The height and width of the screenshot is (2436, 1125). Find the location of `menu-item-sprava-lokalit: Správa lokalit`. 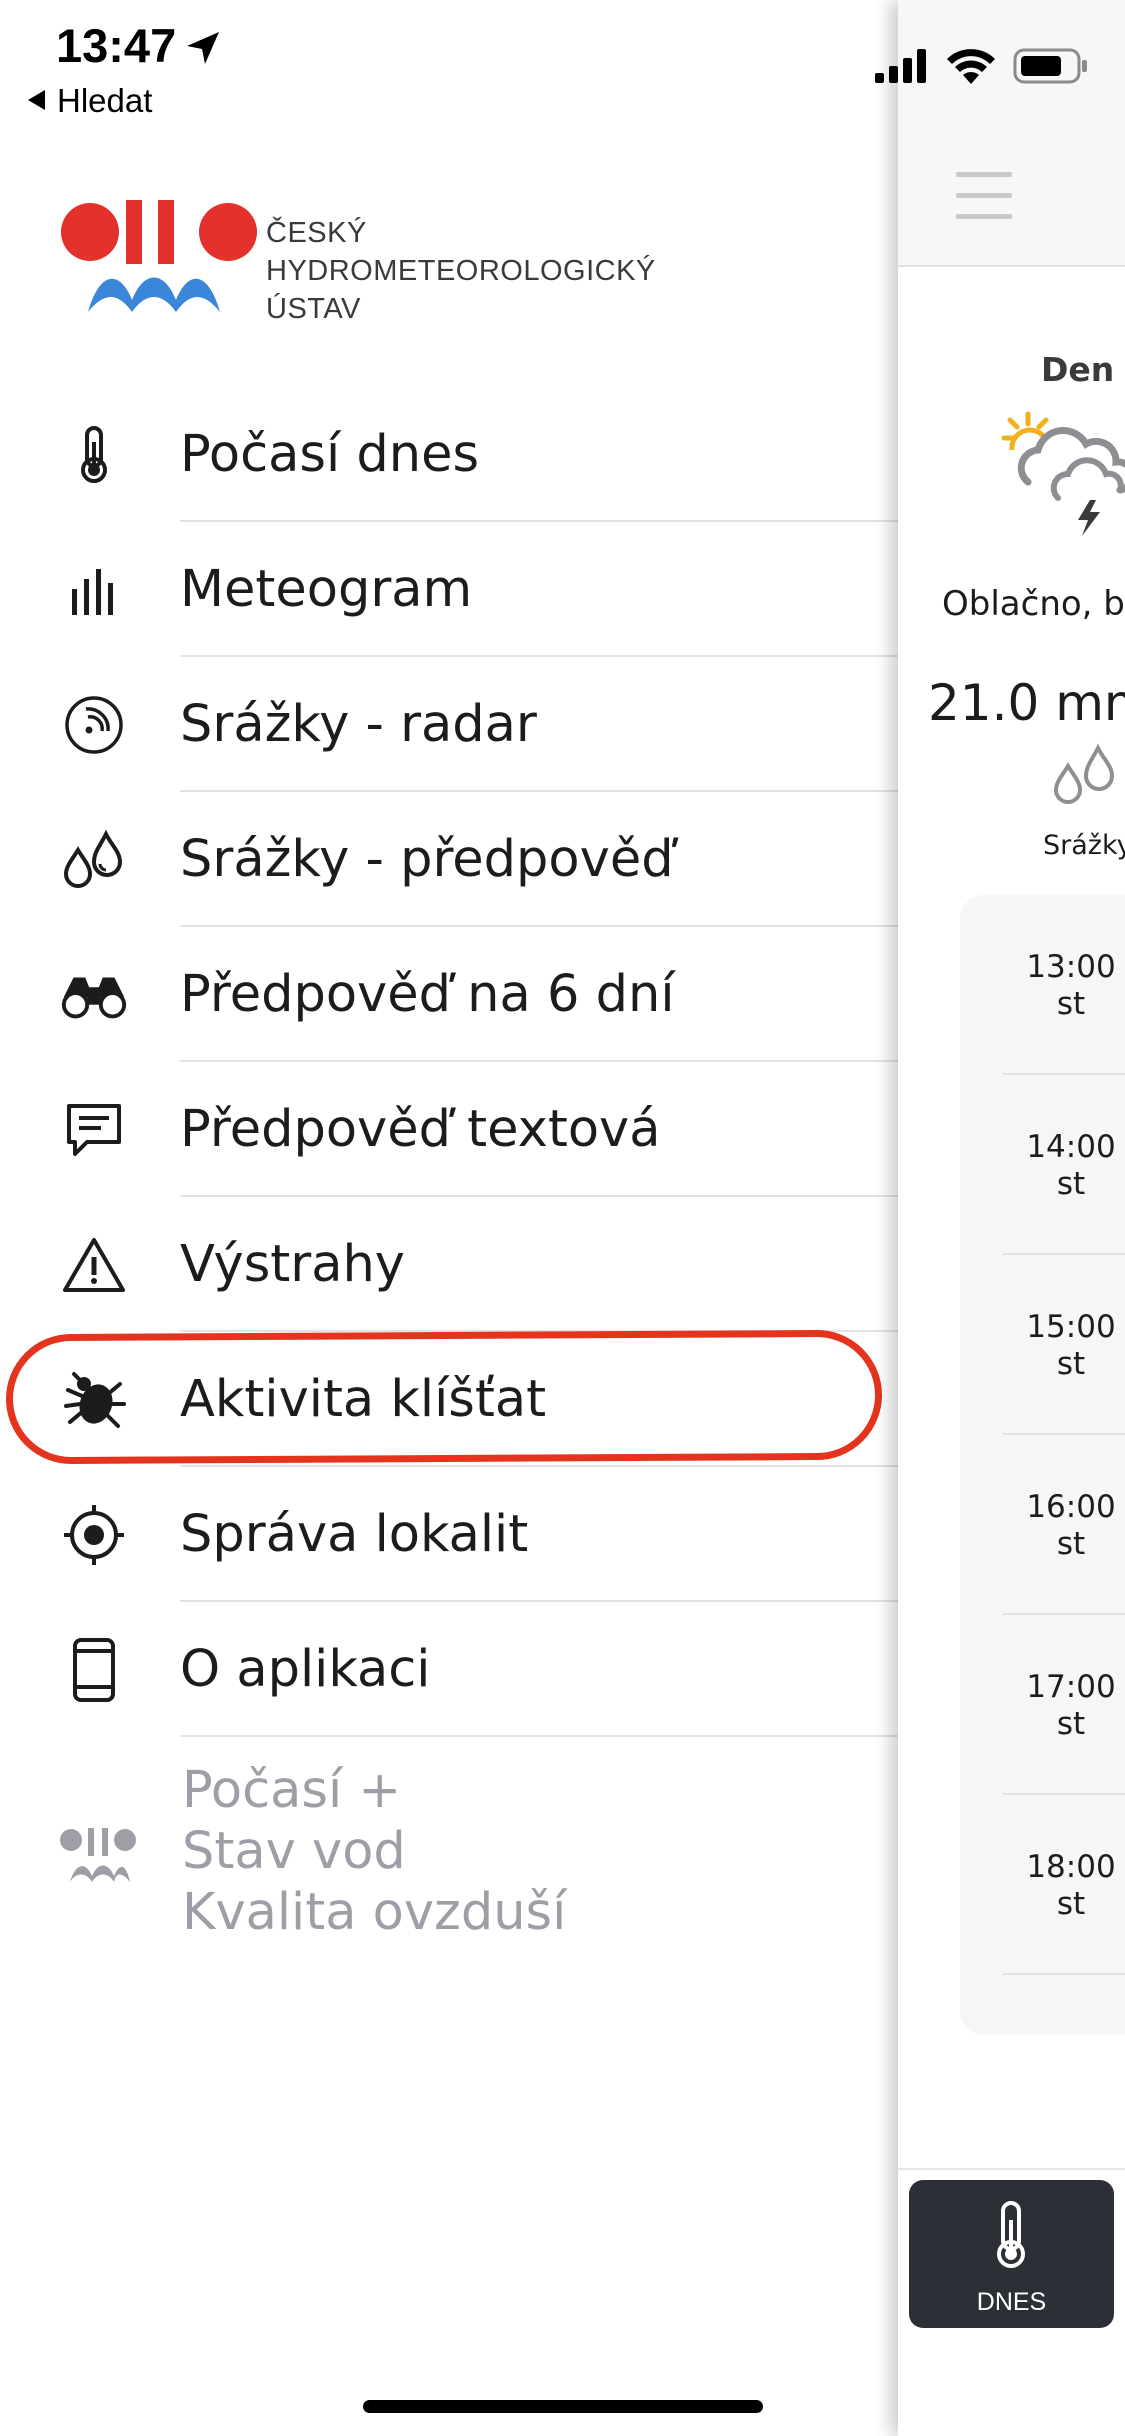

menu-item-sprava-lokalit: Správa lokalit is located at coordinates (449, 1534).